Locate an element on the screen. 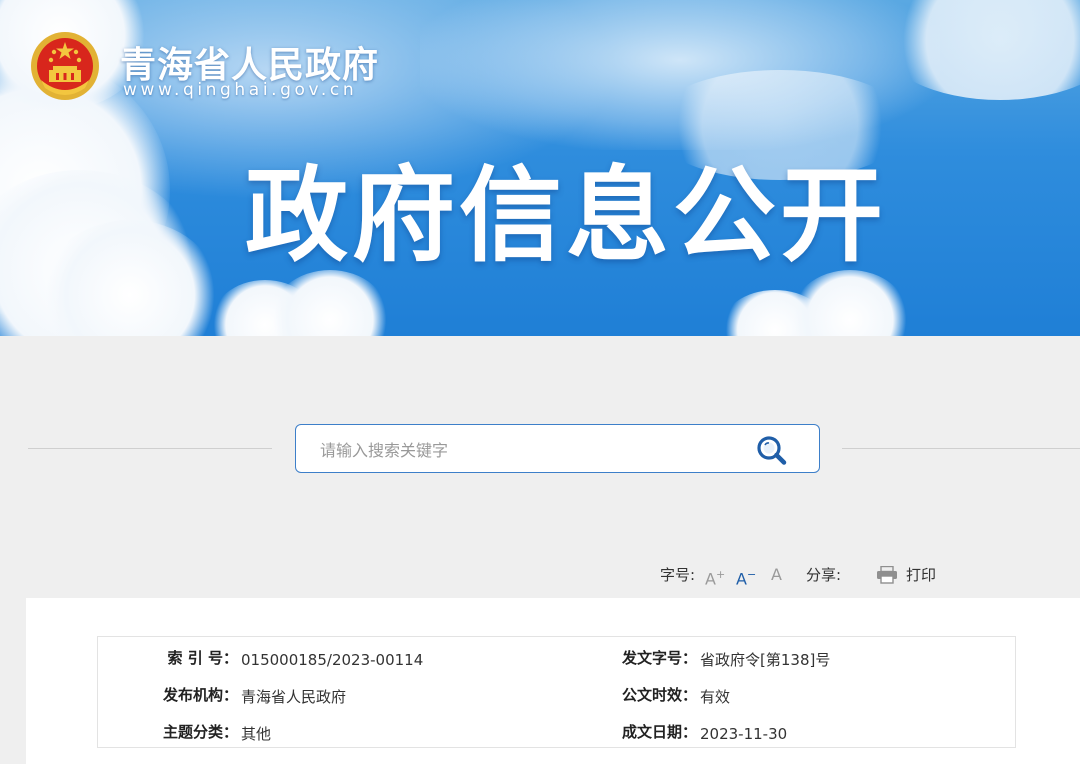  font-decrease-glyph: A is located at coordinates (741, 579).